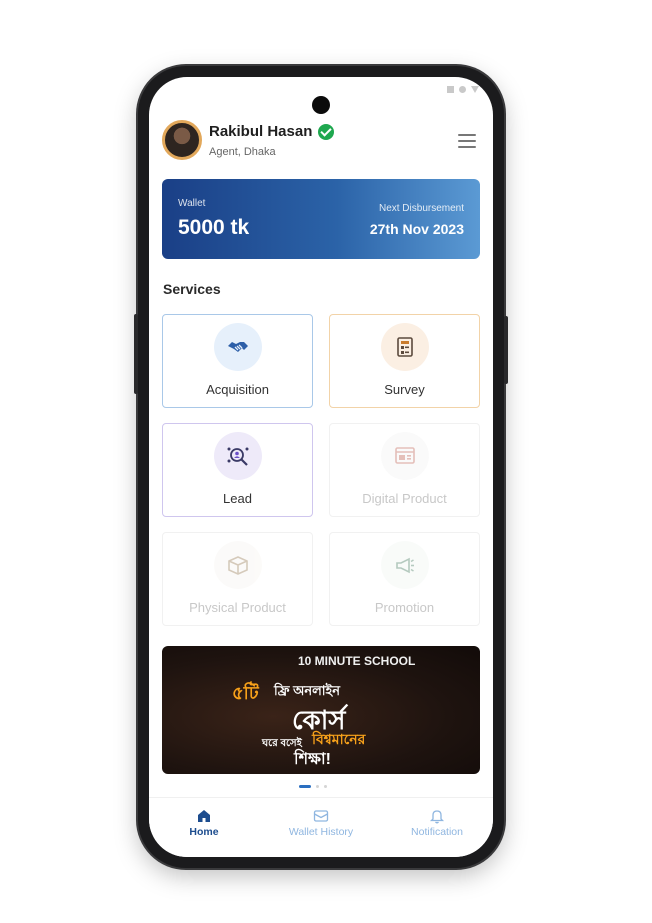 The image size is (652, 923). Describe the element at coordinates (404, 498) in the screenshot. I see `service-label: Digital Product` at that location.